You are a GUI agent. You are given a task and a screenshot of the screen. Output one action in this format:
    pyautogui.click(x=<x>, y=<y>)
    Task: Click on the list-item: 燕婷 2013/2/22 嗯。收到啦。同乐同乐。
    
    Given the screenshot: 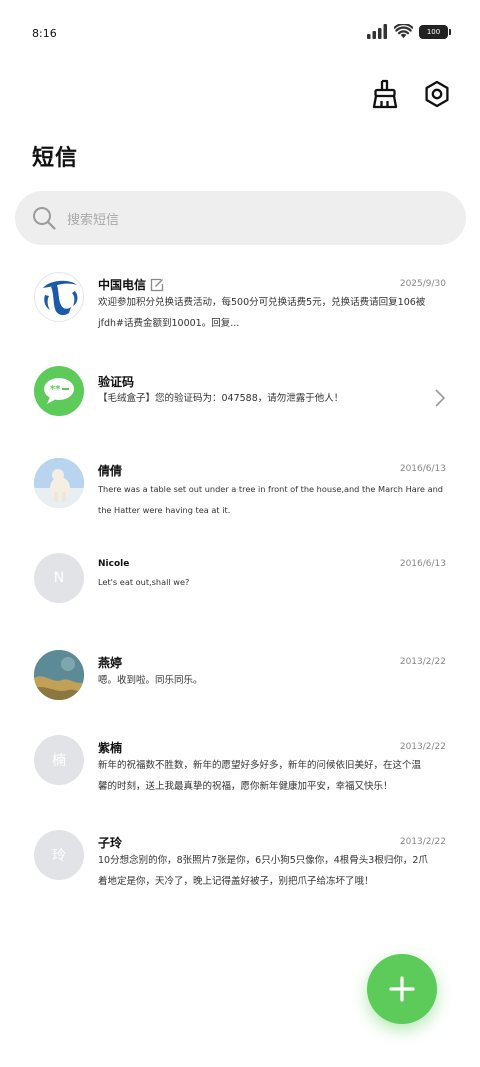 What is the action you would take?
    pyautogui.click(x=240, y=675)
    